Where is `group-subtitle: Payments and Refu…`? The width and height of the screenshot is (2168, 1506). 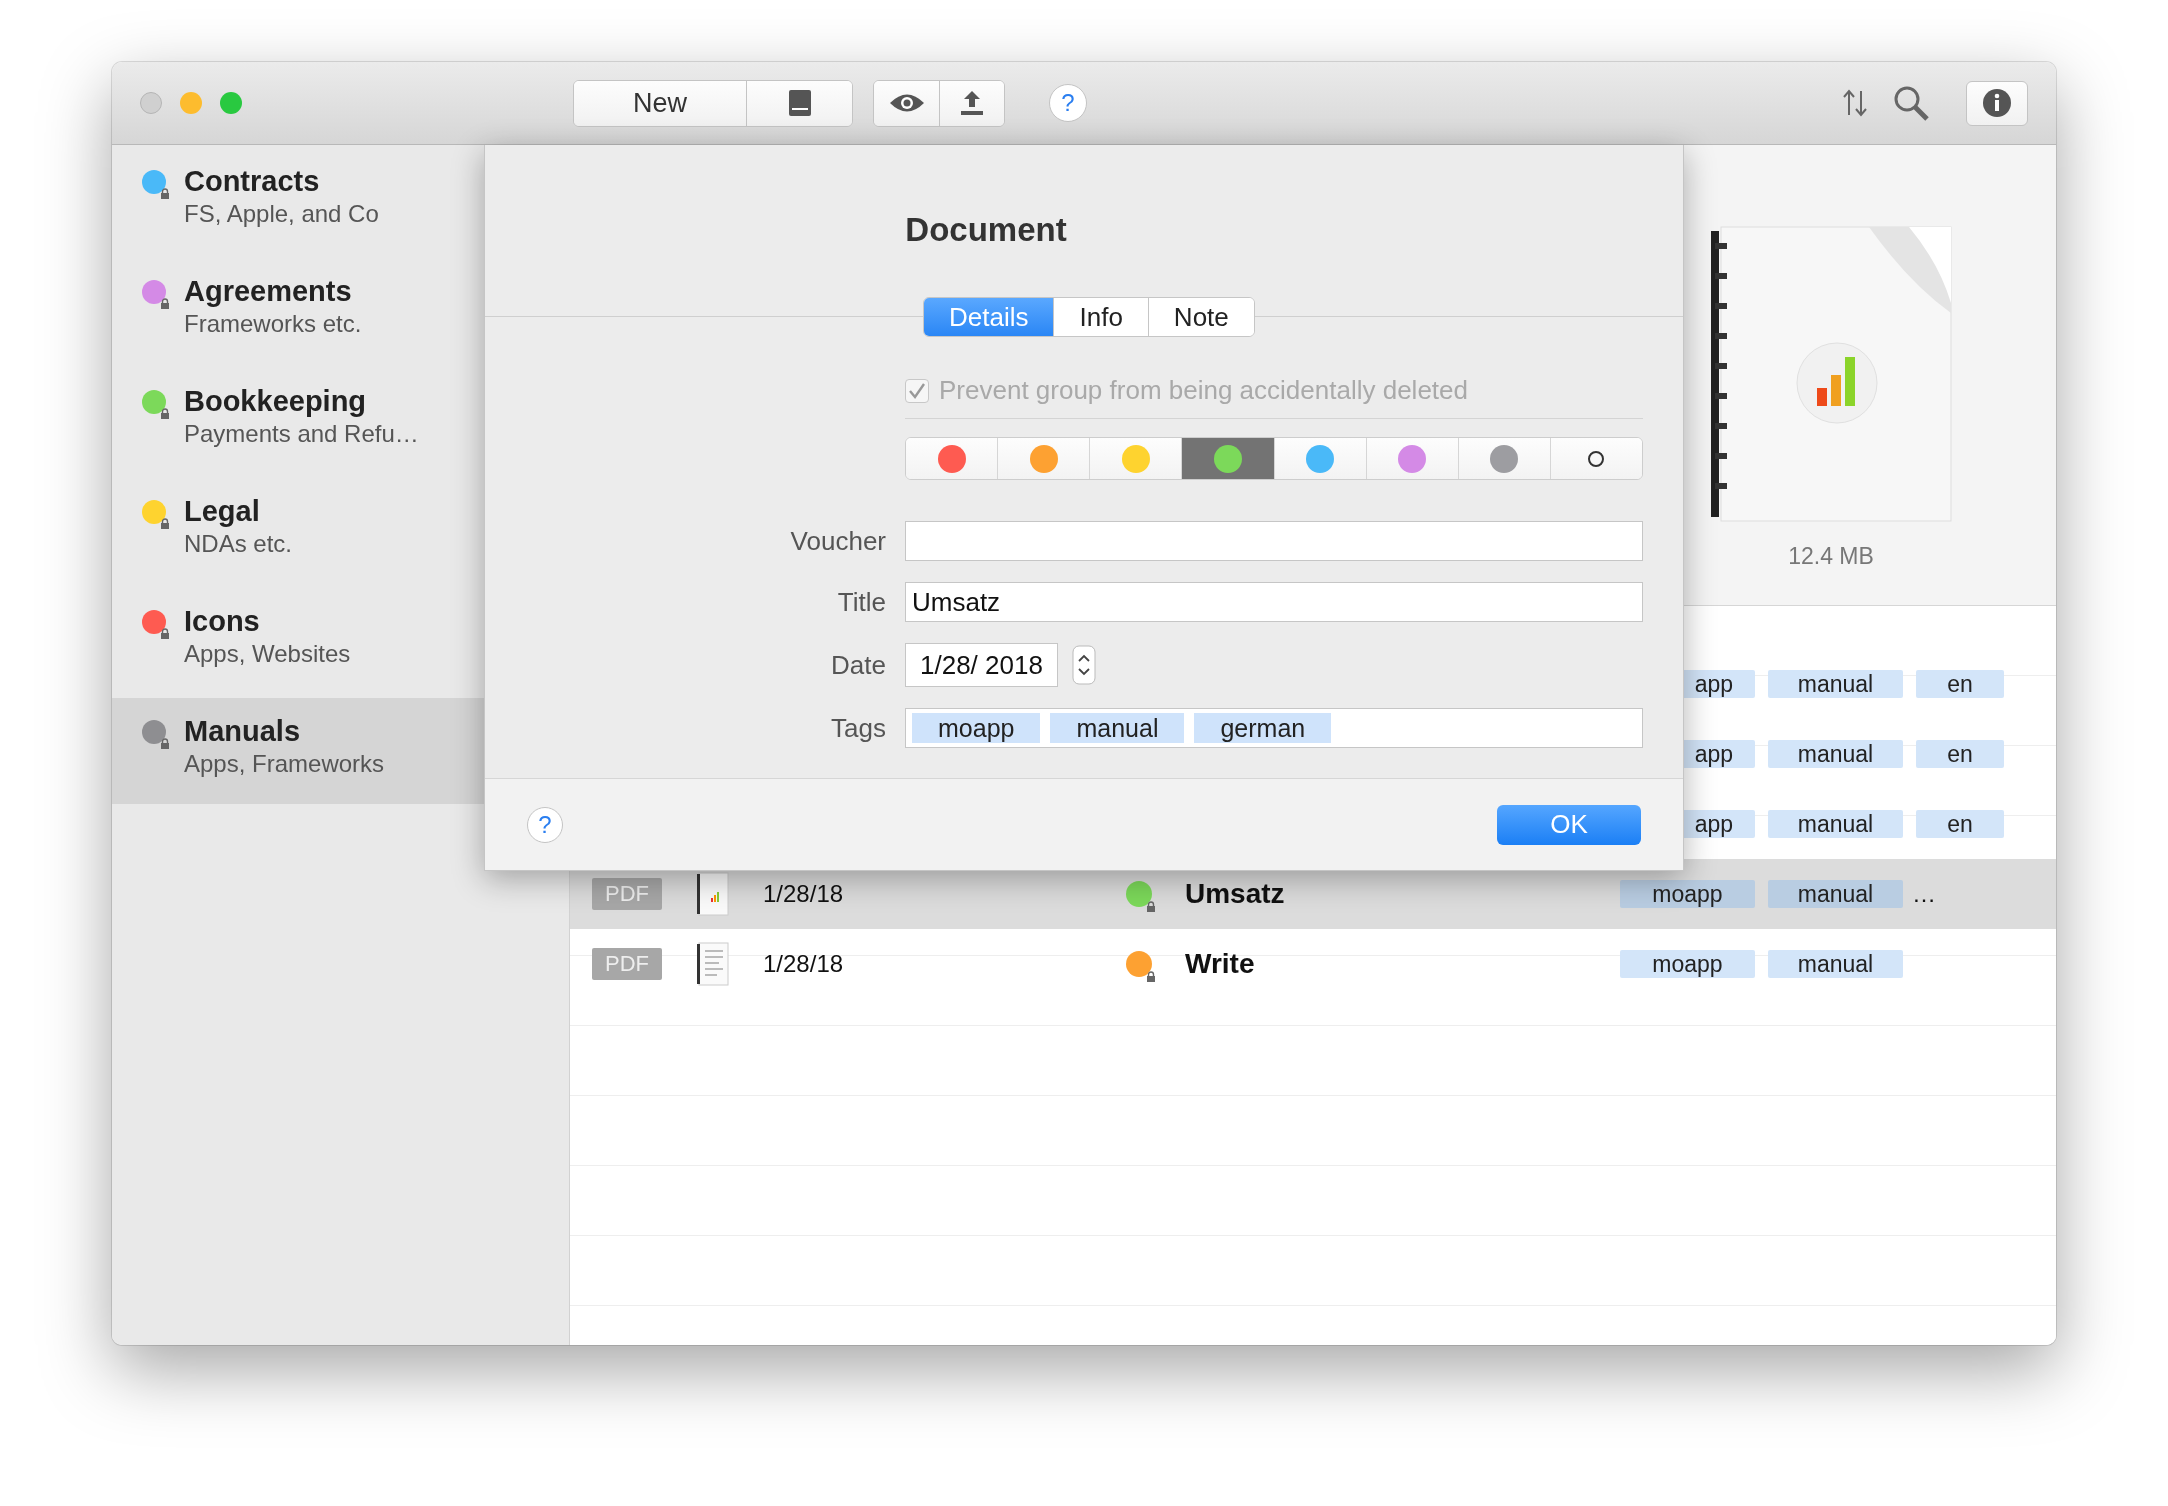
group-subtitle: Payments and Refu… is located at coordinates (301, 434).